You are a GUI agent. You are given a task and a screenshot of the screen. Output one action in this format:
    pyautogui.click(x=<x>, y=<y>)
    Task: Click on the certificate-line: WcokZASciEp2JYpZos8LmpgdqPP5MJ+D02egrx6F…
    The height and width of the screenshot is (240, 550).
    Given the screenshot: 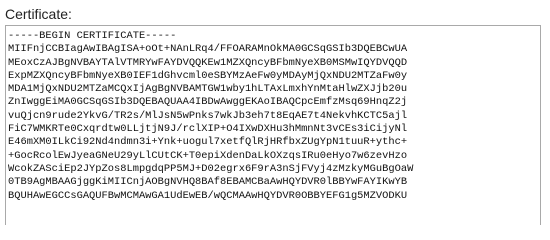 What is the action you would take?
    pyautogui.click(x=211, y=168)
    